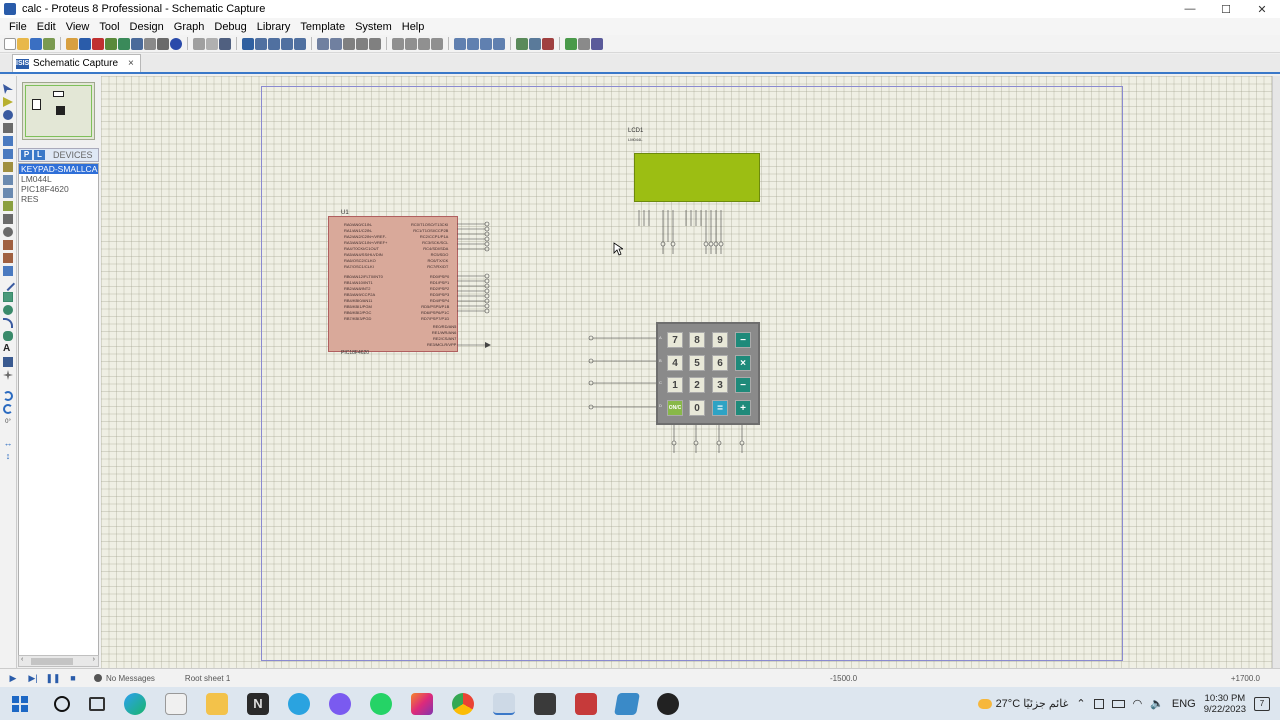 This screenshot has width=1280, height=720. Describe the element at coordinates (586, 703) in the screenshot. I see `winrar-icon` at that location.